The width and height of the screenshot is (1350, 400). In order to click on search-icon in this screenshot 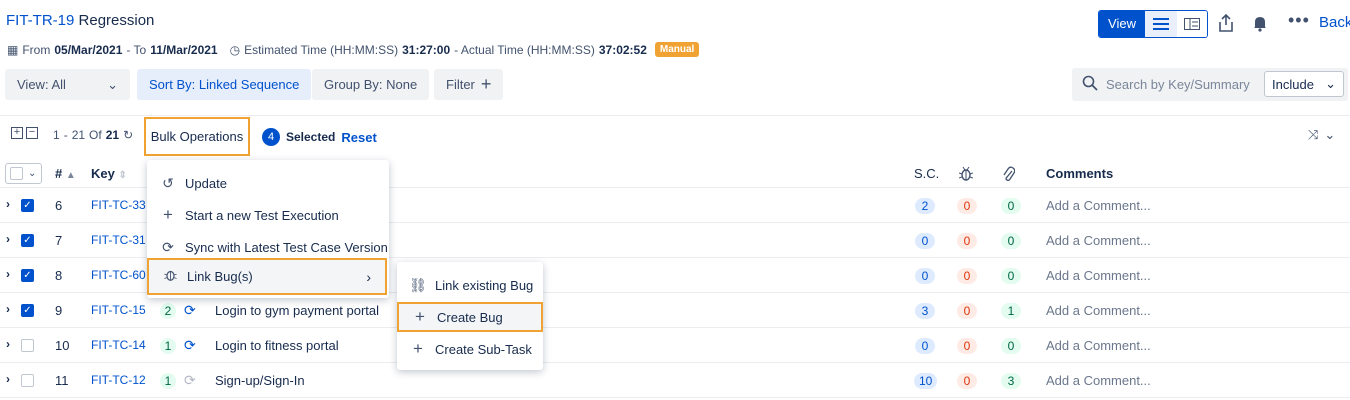, I will do `click(1090, 84)`.